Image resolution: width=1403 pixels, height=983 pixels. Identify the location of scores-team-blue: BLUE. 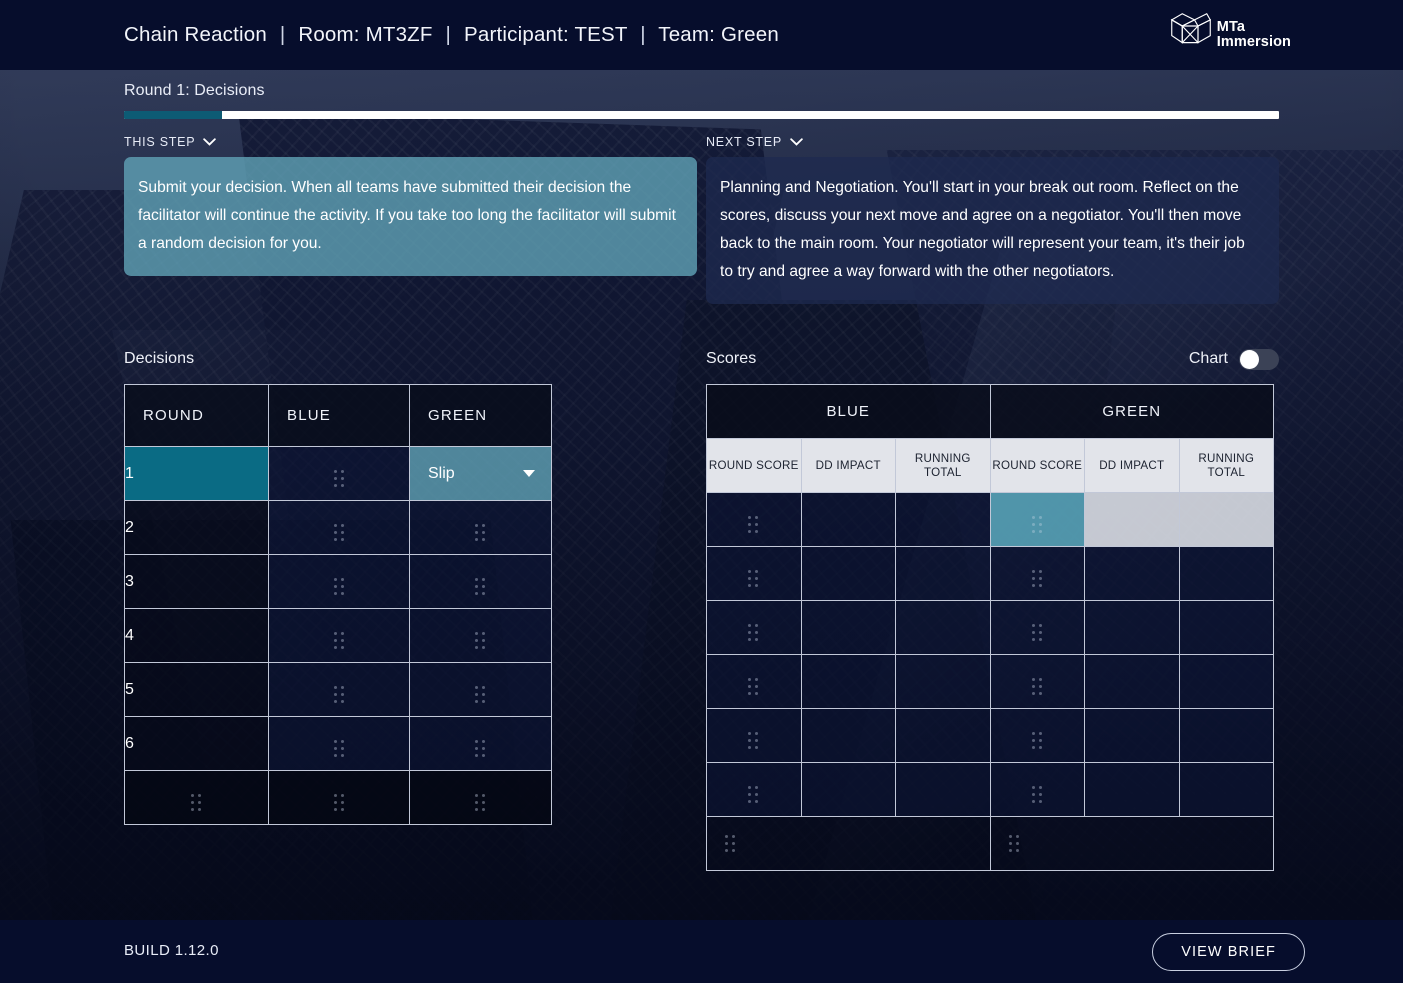
(848, 411).